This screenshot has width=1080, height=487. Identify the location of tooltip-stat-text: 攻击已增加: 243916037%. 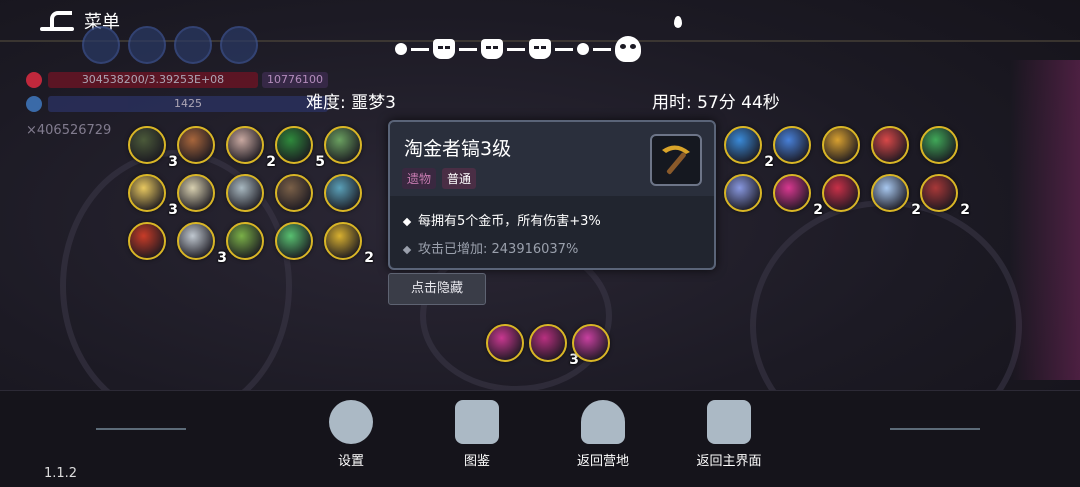
(498, 249).